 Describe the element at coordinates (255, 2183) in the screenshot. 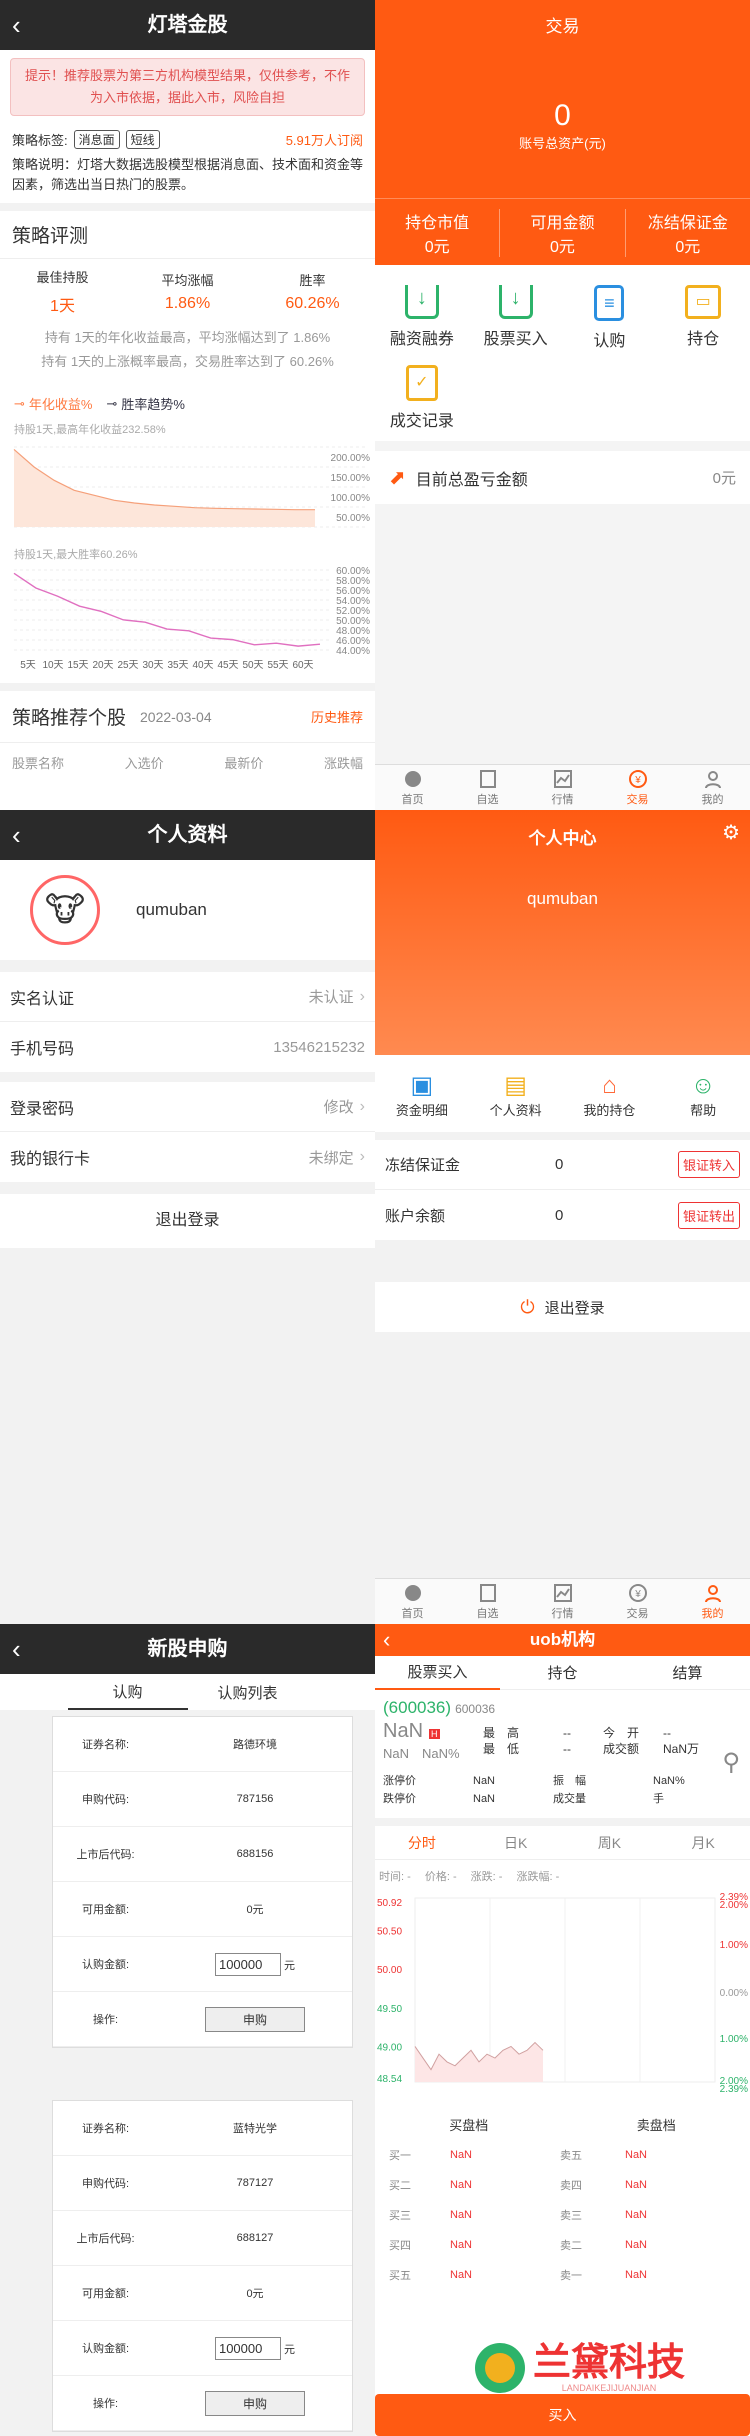

I see `field-value: 787127` at that location.